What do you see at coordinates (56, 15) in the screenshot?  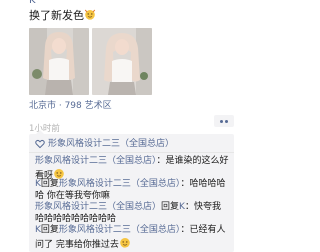 I see `post-text: 换了新发色` at bounding box center [56, 15].